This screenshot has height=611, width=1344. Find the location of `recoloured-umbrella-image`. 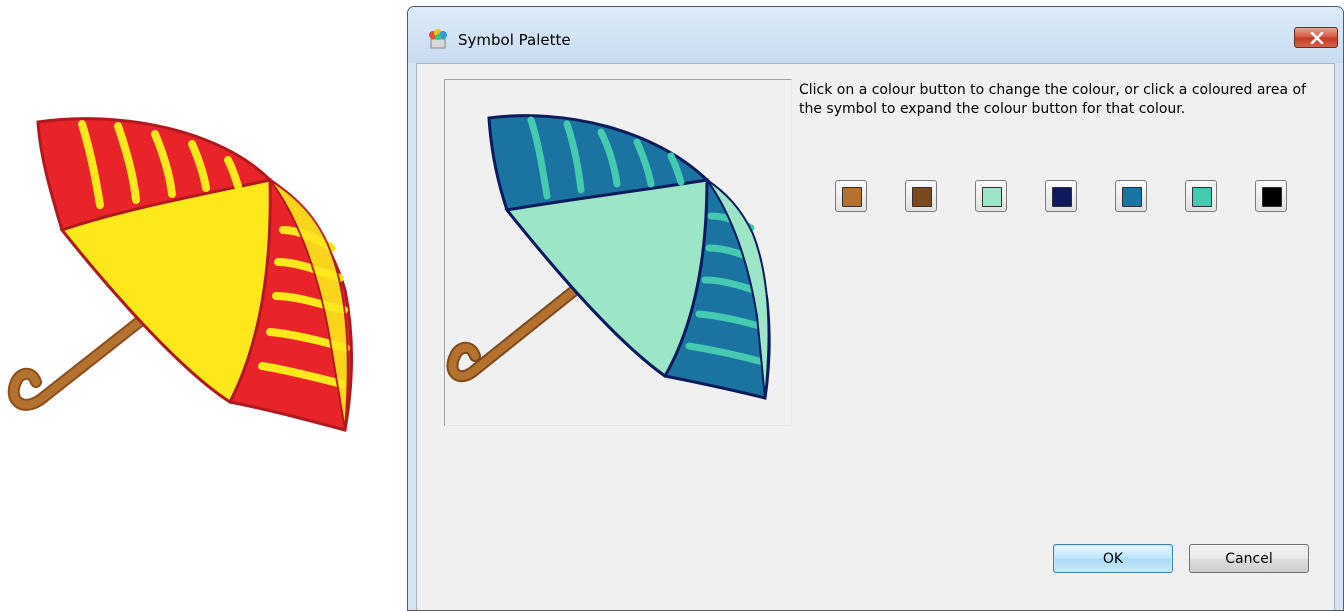

recoloured-umbrella-image is located at coordinates (618, 252).